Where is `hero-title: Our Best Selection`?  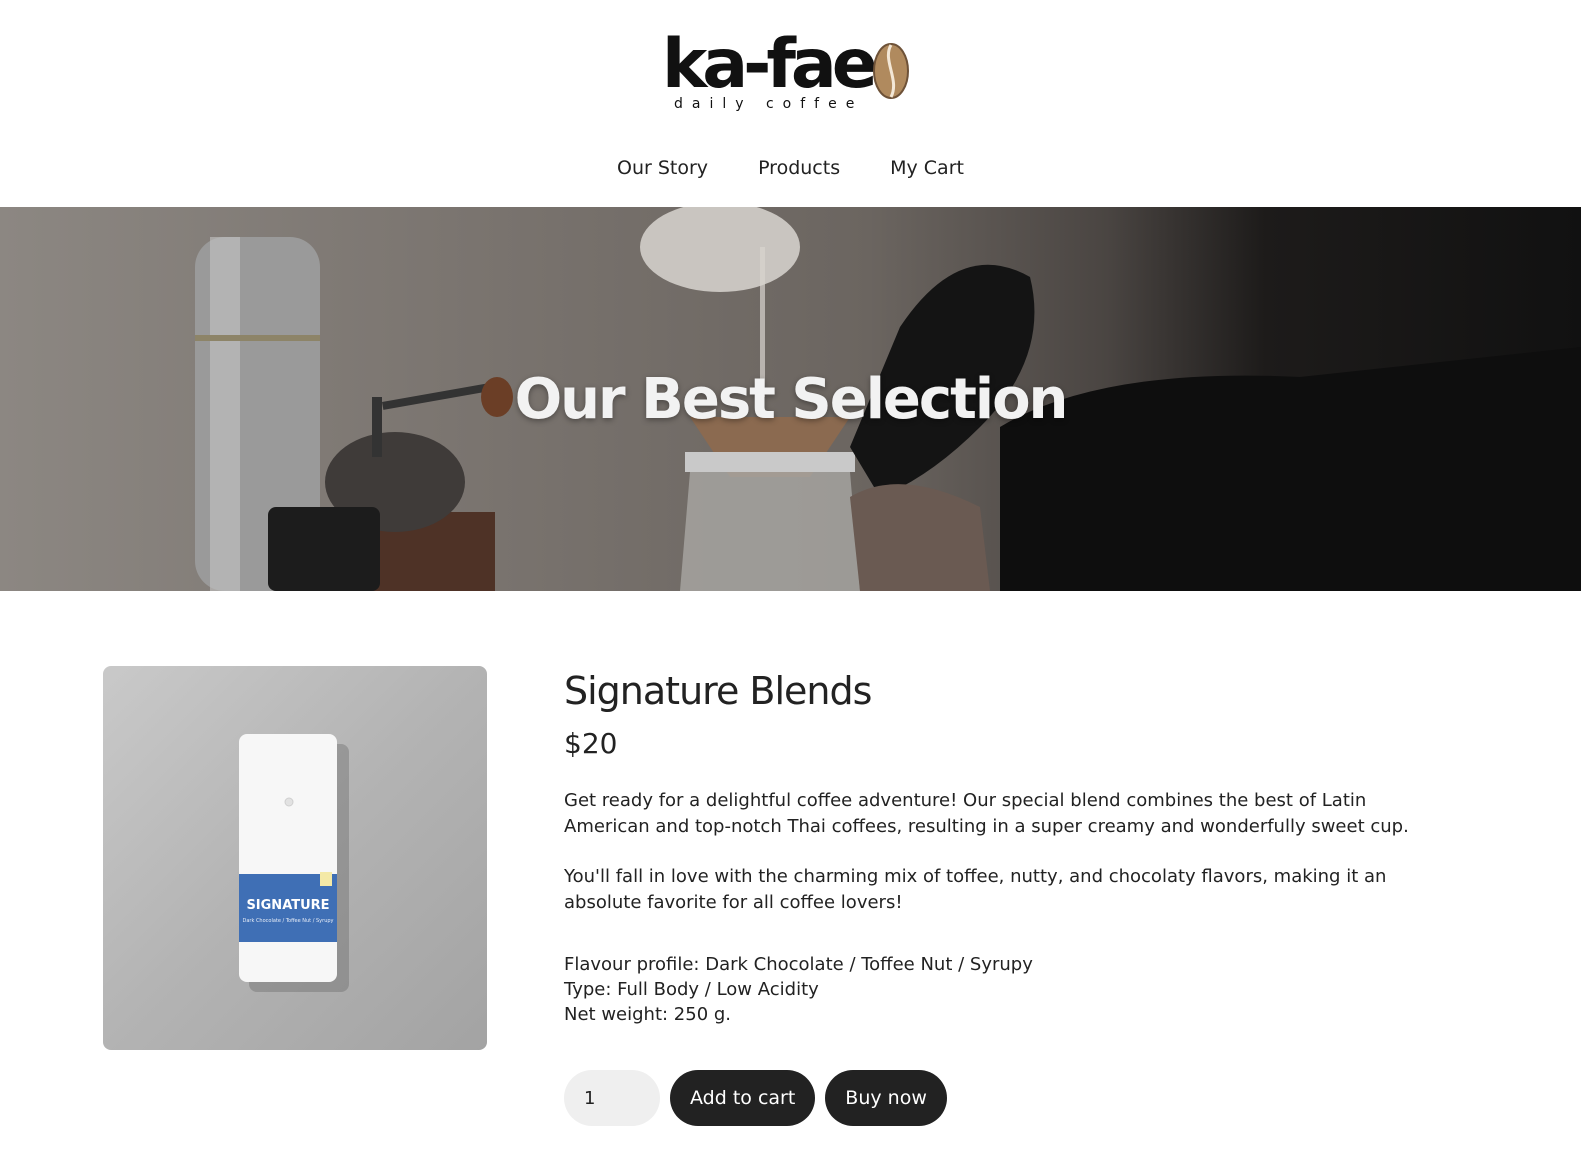
hero-title: Our Best Selection is located at coordinates (791, 399).